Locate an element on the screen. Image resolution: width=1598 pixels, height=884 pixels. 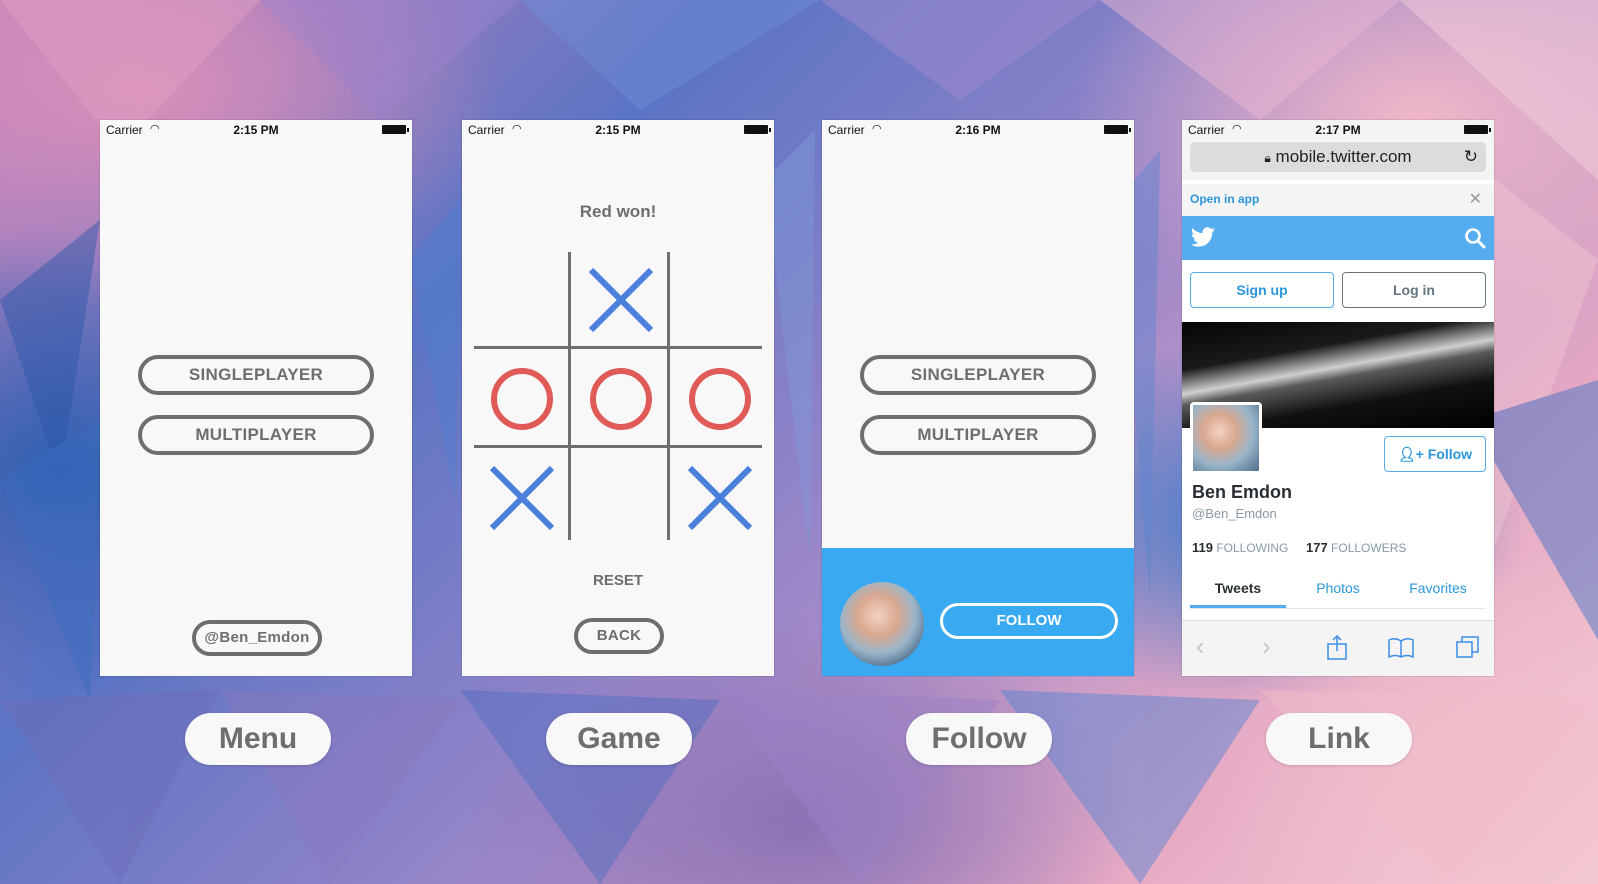
handle-link-button: @Ben_Emdon is located at coordinates (257, 638).